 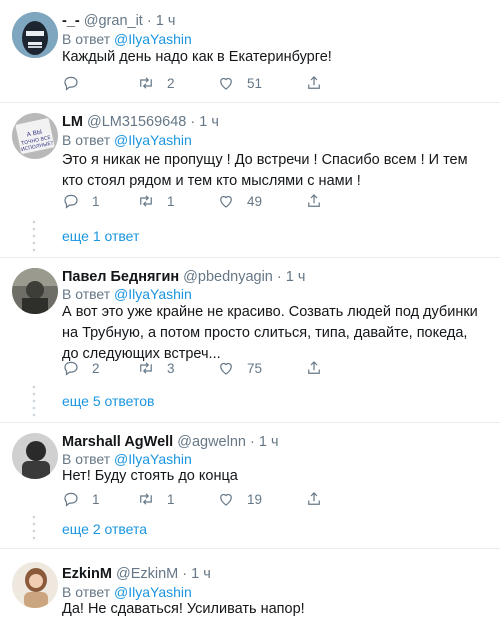 I want to click on show-more-label: еще 1 ответ, so click(x=100, y=236).